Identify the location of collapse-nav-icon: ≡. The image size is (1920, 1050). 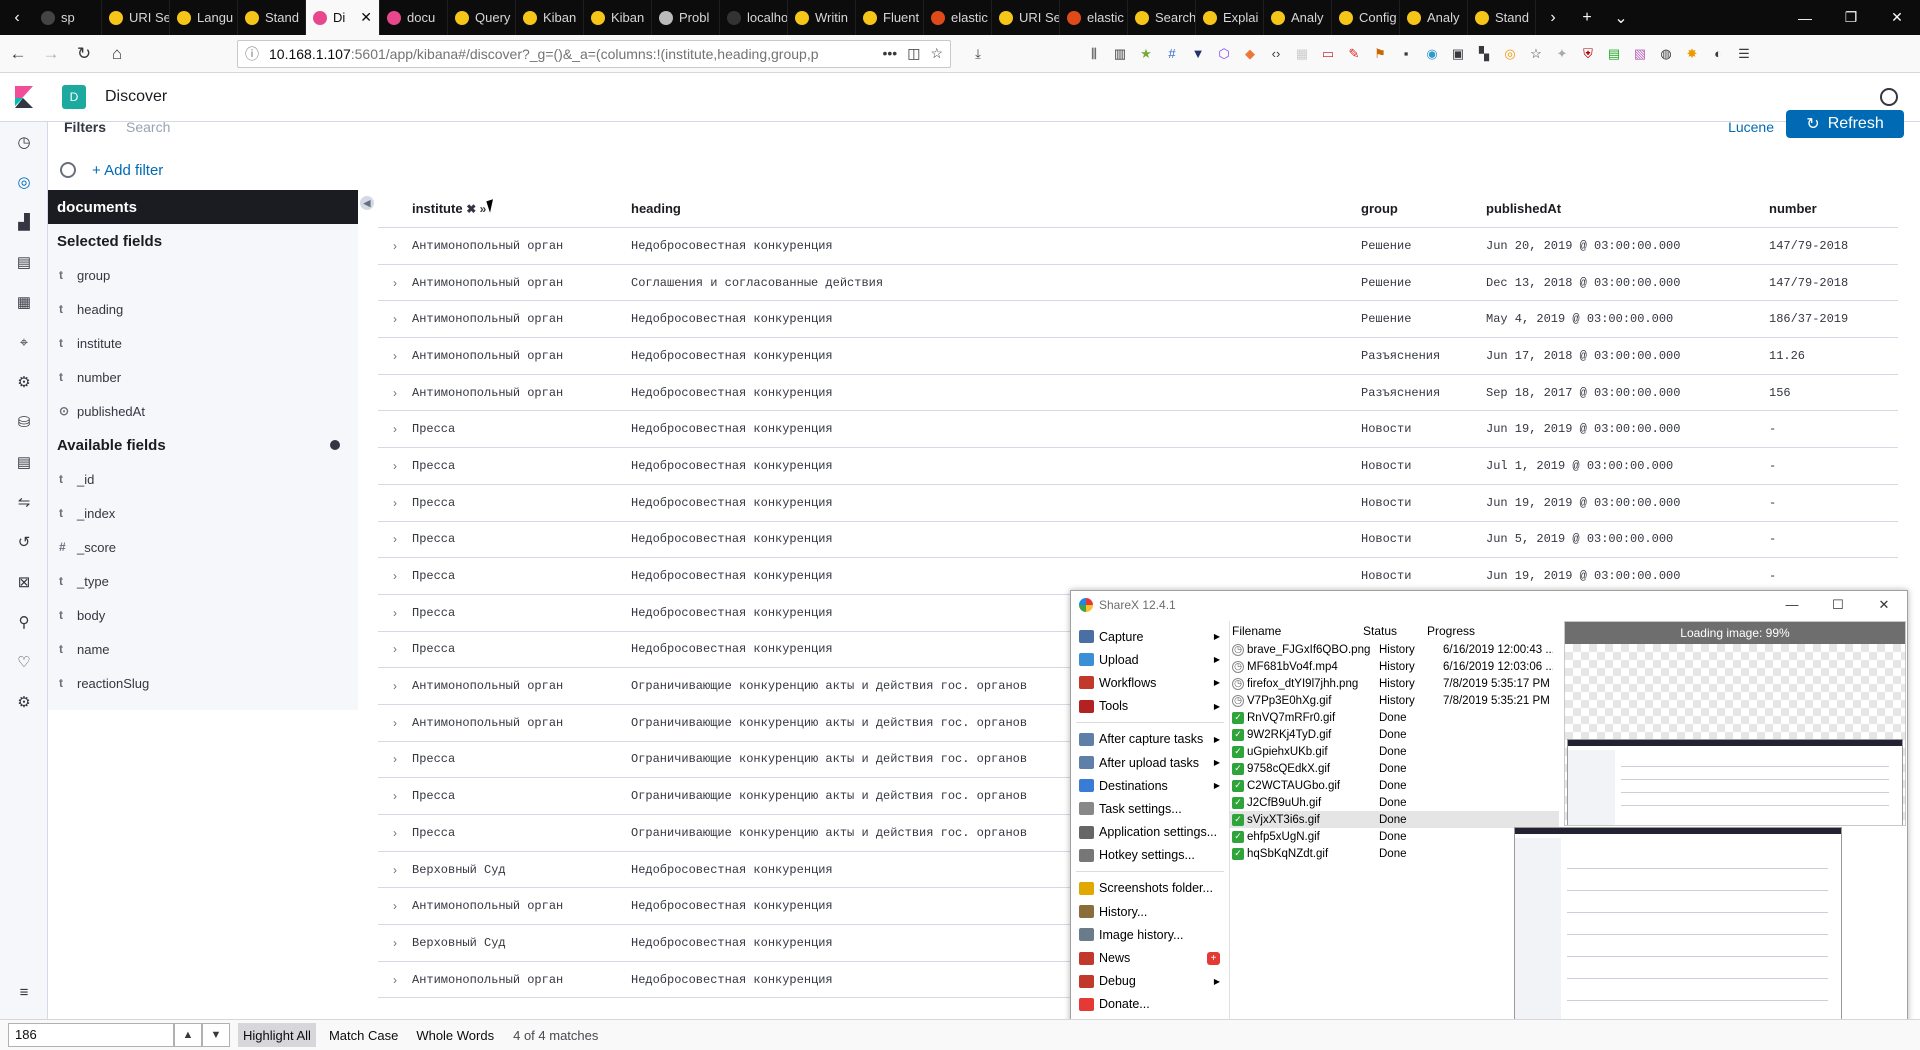
(24, 992).